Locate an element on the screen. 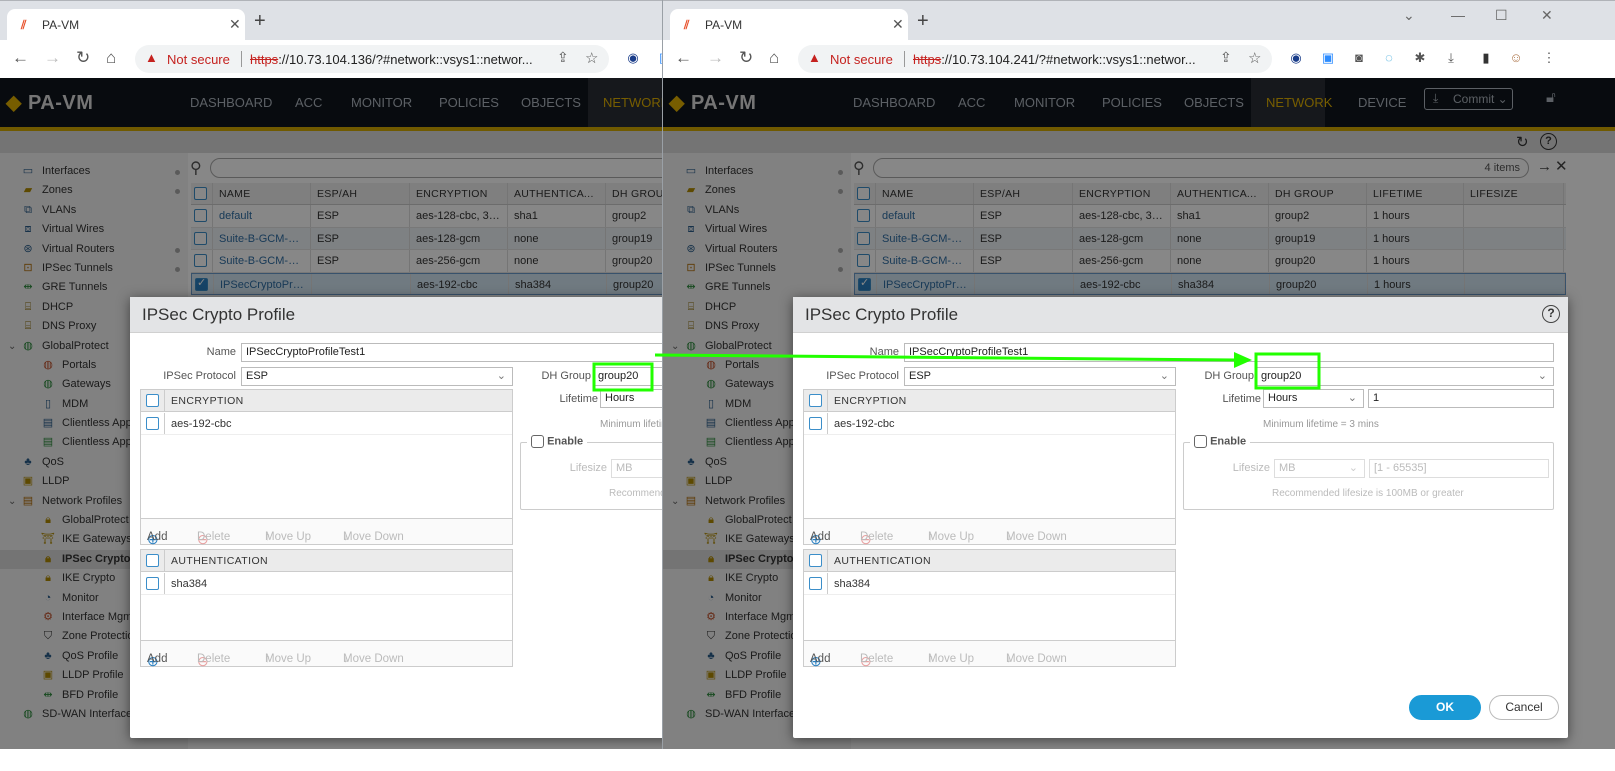  move-up-label: Move Up is located at coordinates (288, 537).